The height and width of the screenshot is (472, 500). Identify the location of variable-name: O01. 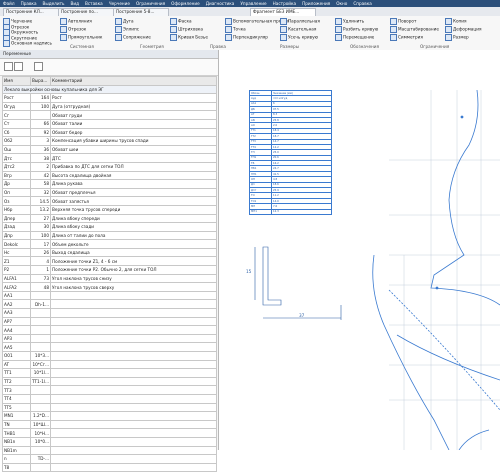
(16, 356).